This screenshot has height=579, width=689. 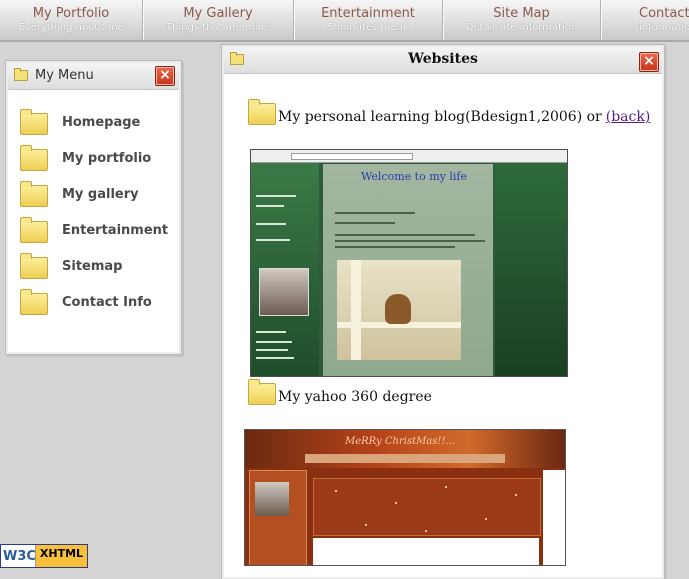 I want to click on menu-item-contact-info: Contact Info, so click(x=86, y=302).